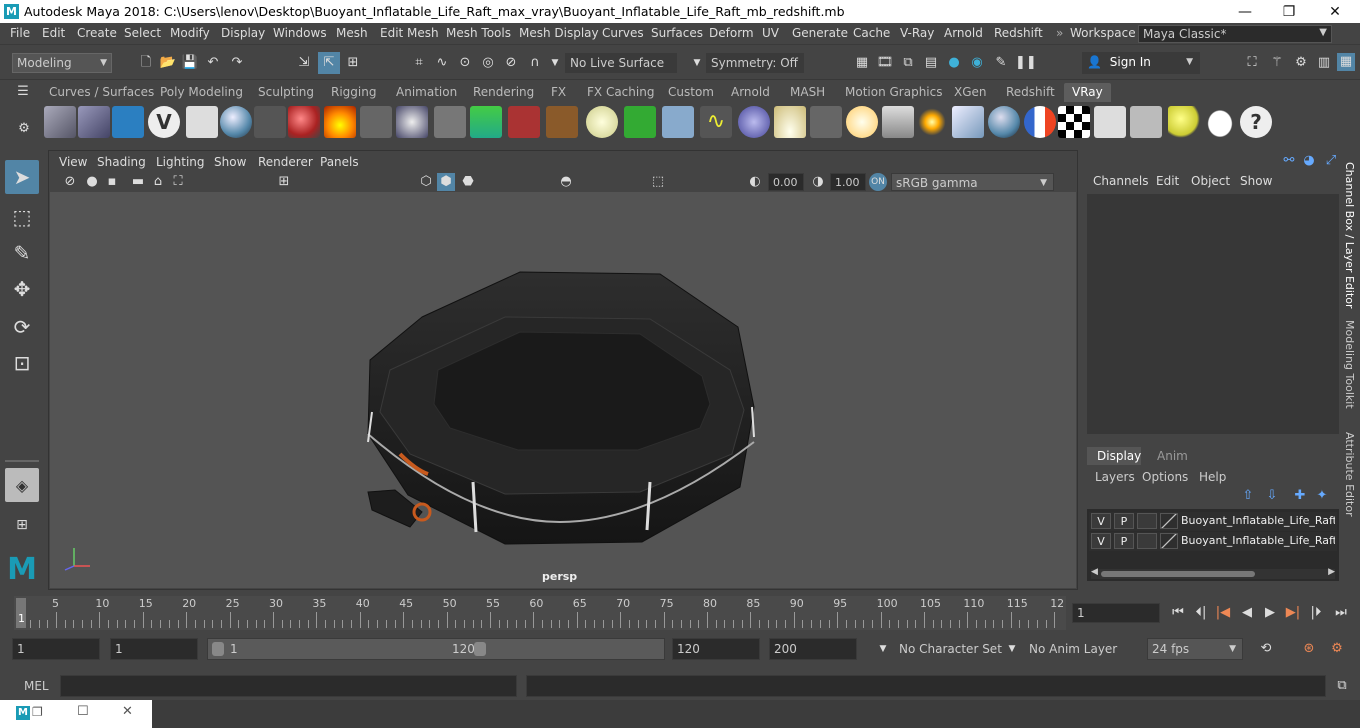 This screenshot has height=728, width=1360. Describe the element at coordinates (22, 363) in the screenshot. I see `scale-tool-icon: ⊡` at that location.